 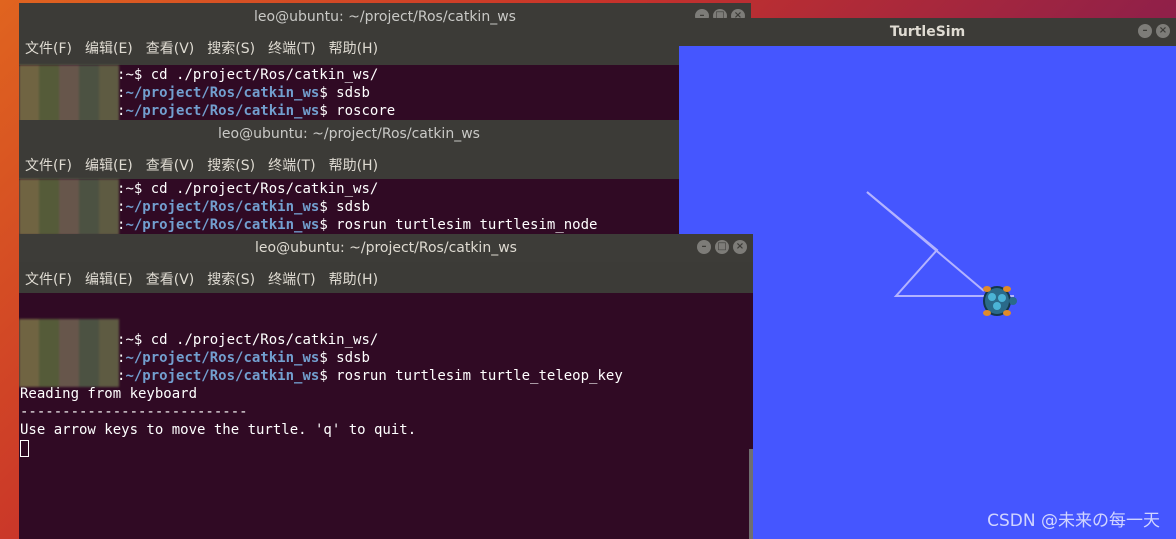 What do you see at coordinates (134, 412) in the screenshot?
I see `terminal-output-line: ---------------------------` at bounding box center [134, 412].